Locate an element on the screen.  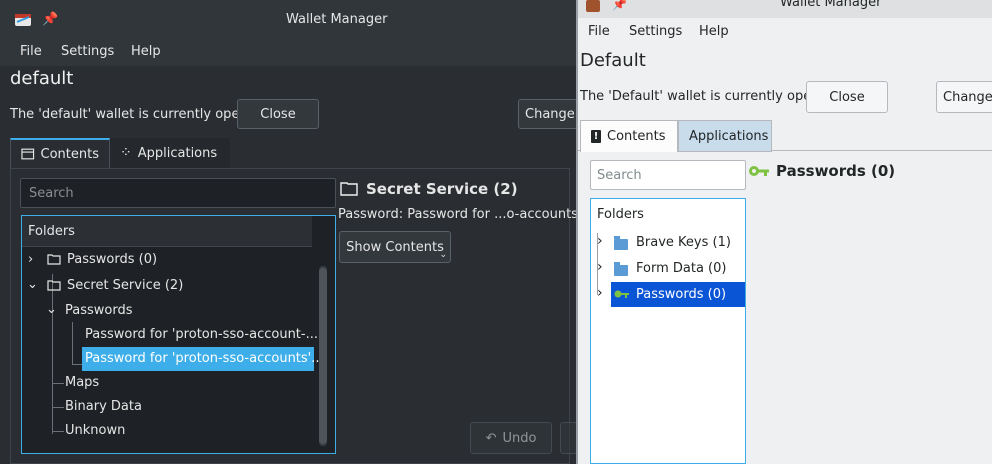
tab-applications: ⁘ Applications is located at coordinates (170, 153).